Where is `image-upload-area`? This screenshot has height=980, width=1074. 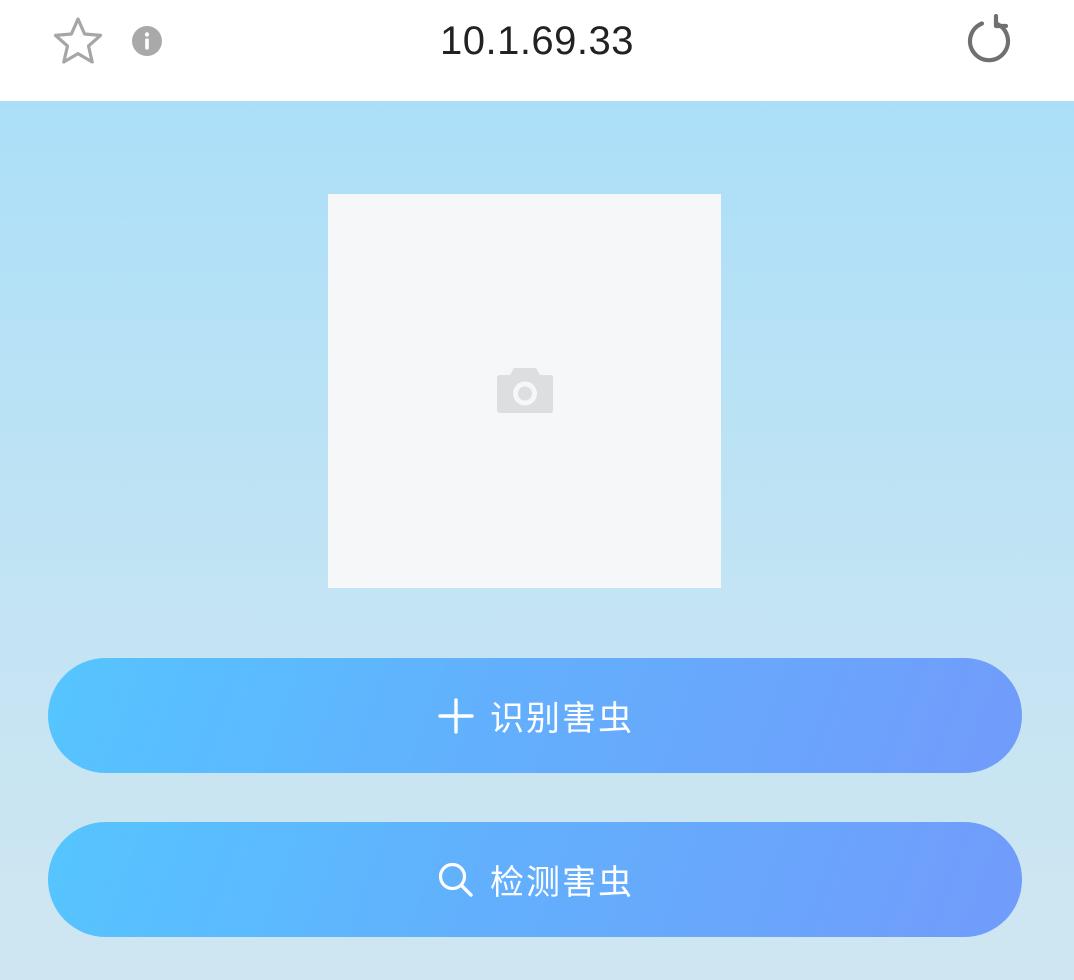
image-upload-area is located at coordinates (524, 391).